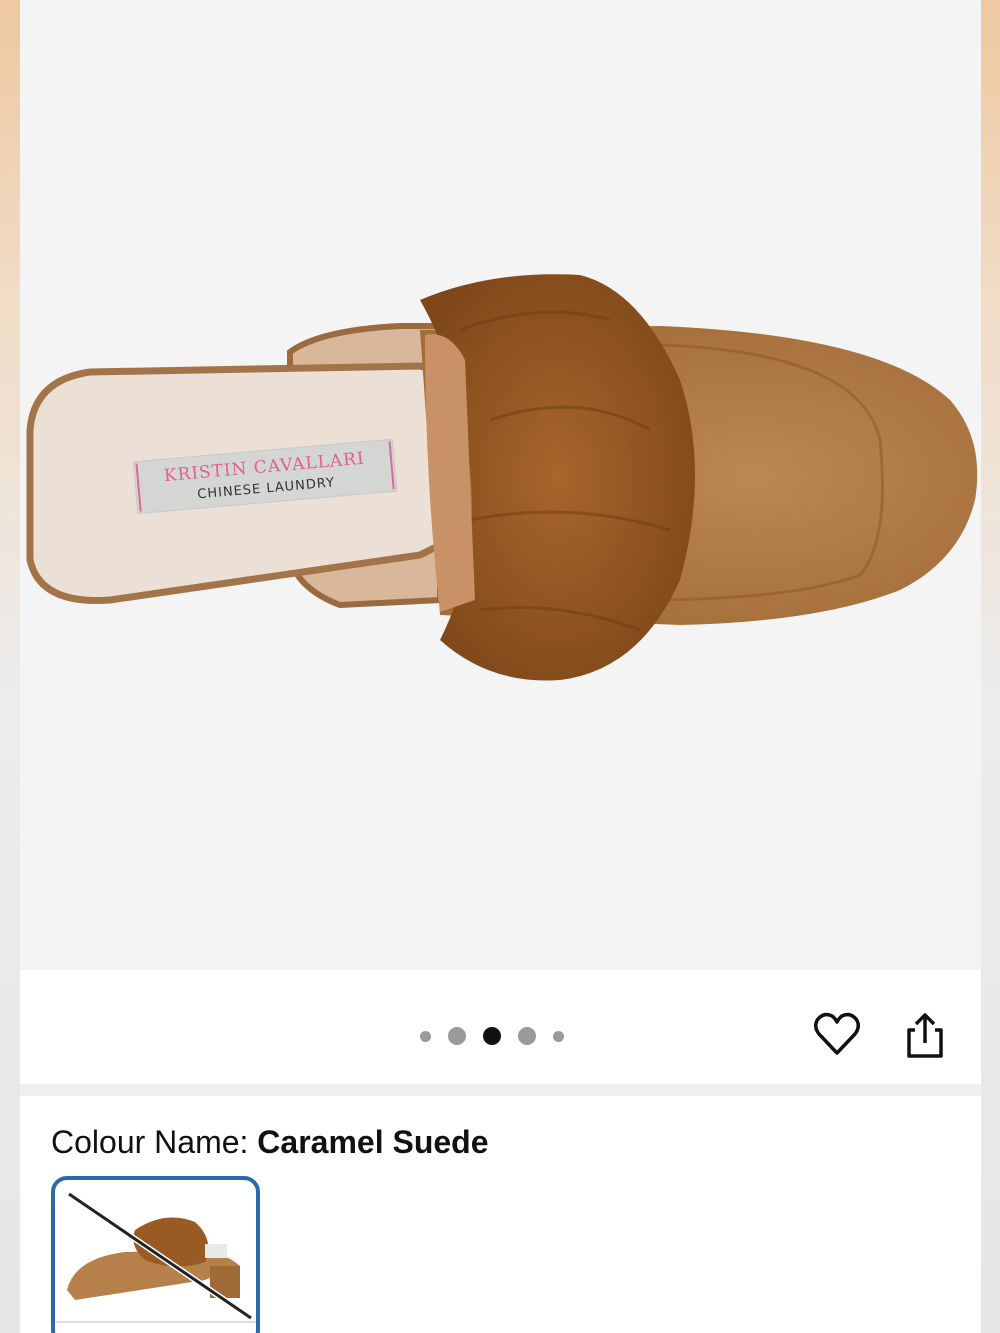 This screenshot has height=1333, width=1000. I want to click on image-controls-bar, so click(500, 1027).